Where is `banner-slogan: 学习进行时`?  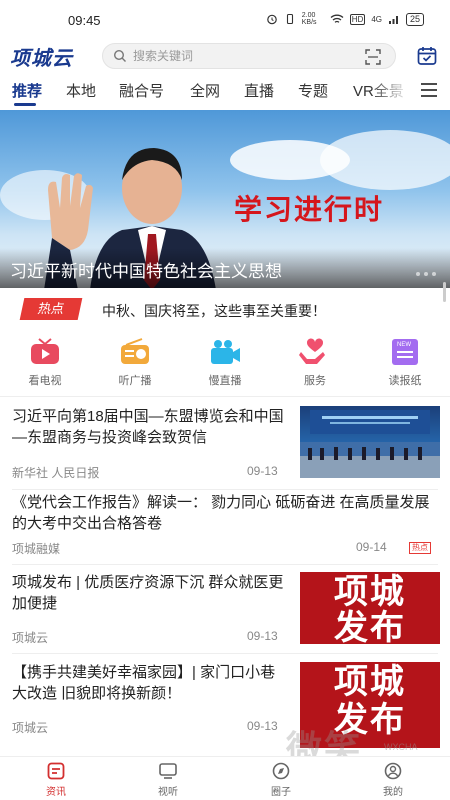
banner-slogan: 学习进行时 is located at coordinates (309, 209).